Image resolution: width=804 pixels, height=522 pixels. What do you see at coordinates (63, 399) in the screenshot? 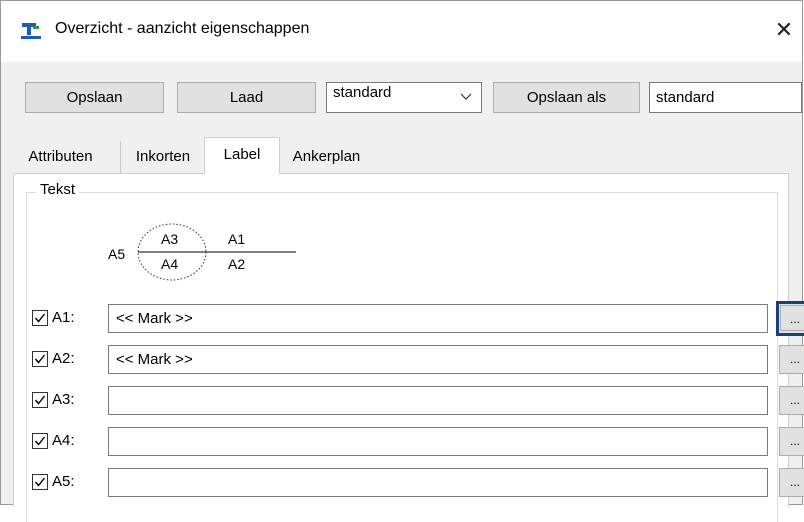
I see `a3-label: A3:` at bounding box center [63, 399].